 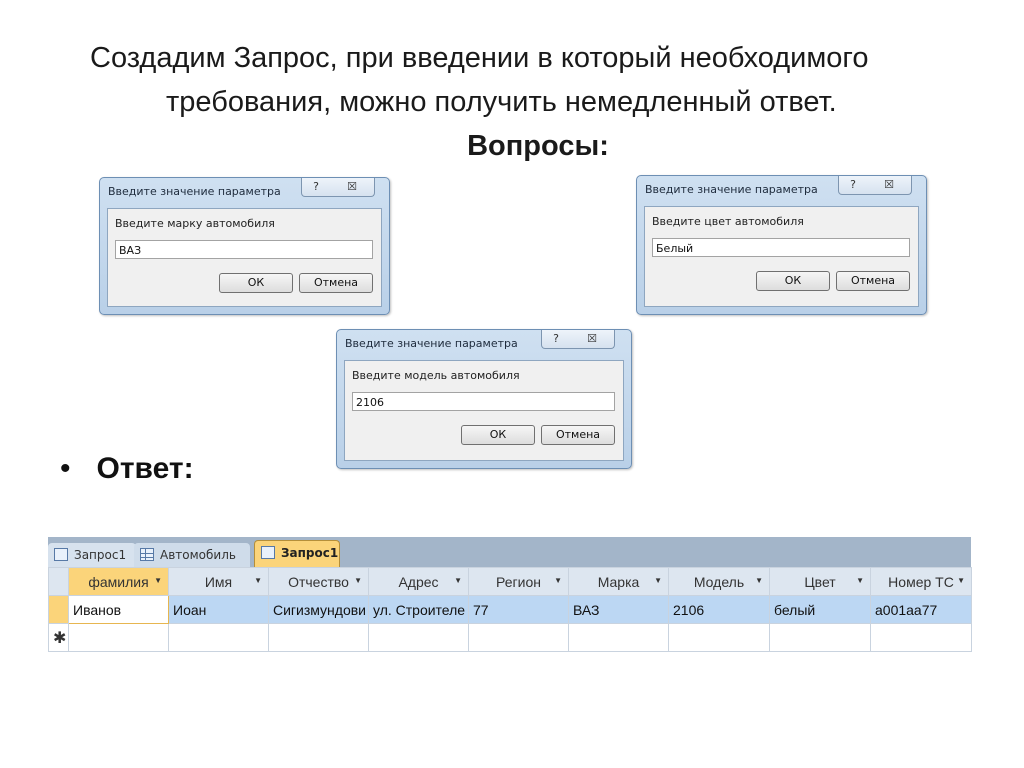 What do you see at coordinates (118, 609) in the screenshot?
I see `cell-surname: Иванов` at bounding box center [118, 609].